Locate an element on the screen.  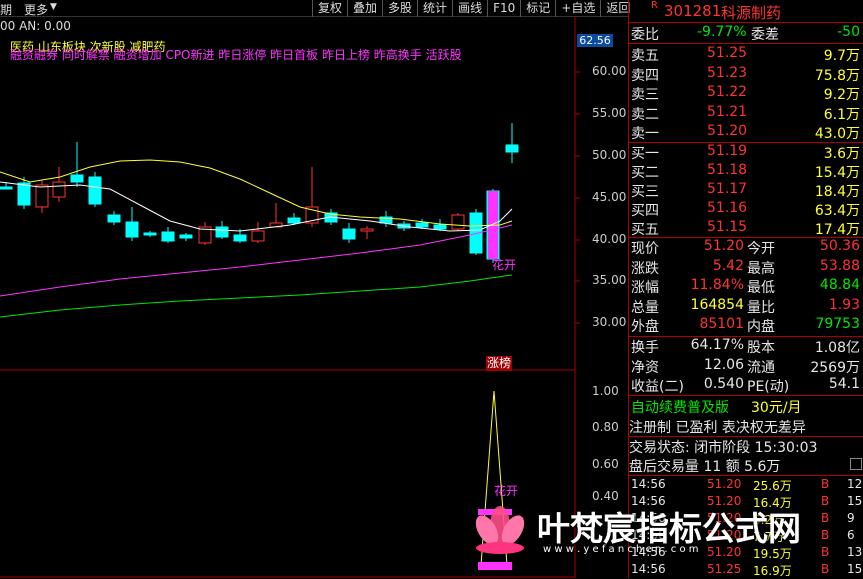
huakai-label-1: 花开 is located at coordinates (504, 265).